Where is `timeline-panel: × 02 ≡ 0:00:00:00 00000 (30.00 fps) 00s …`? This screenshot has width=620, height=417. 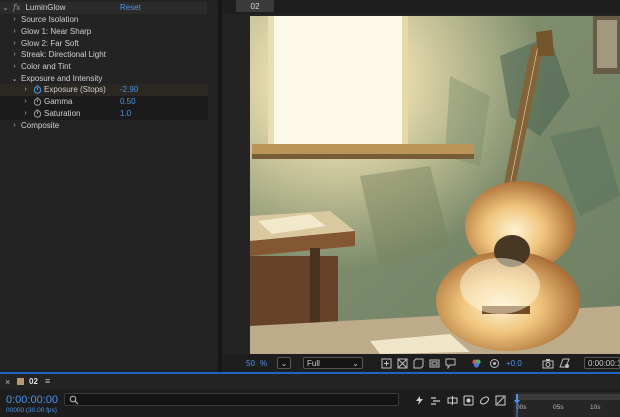
timeline-panel: × 02 ≡ 0:00:00:00 00000 (30.00 fps) 00s … is located at coordinates (310, 394).